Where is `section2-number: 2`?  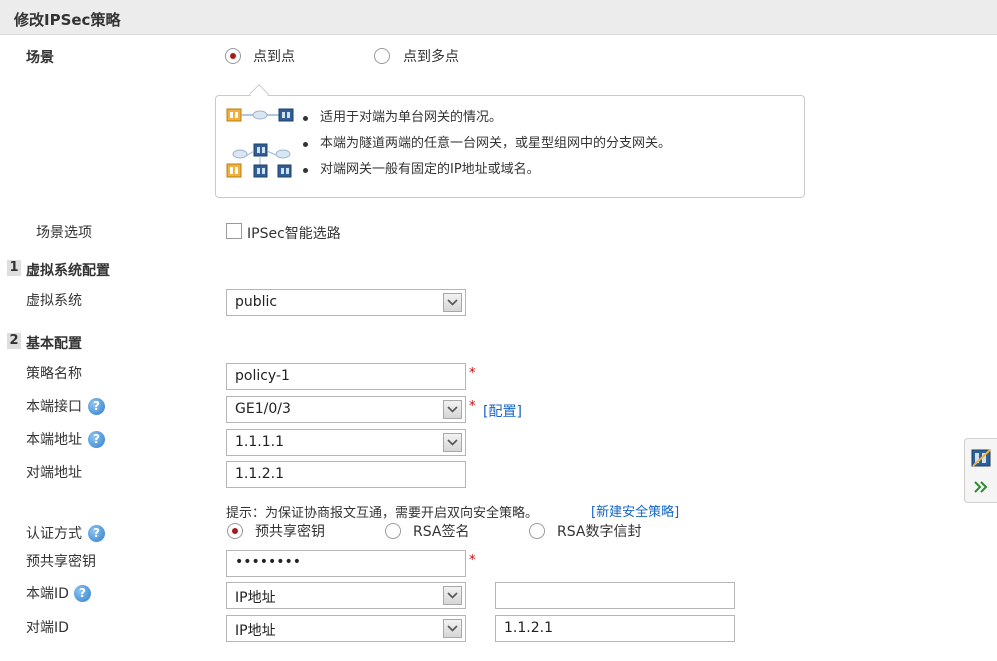 section2-number: 2 is located at coordinates (14, 341).